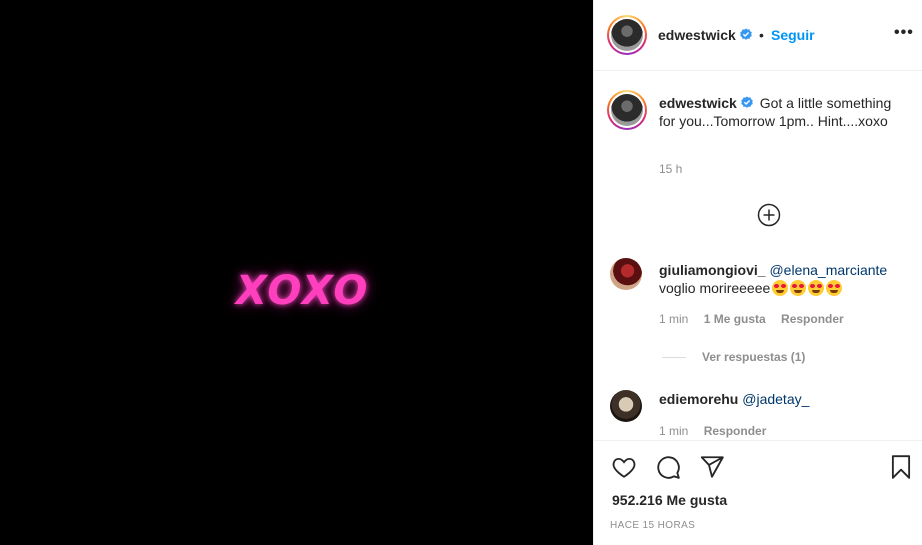  I want to click on likes-count: 952.216 Me gusta, so click(669, 500).